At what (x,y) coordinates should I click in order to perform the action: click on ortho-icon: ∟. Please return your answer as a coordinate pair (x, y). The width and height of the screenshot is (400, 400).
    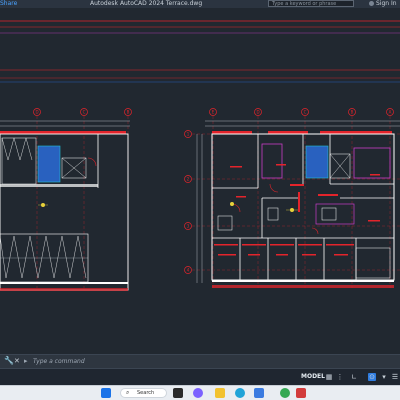
    Looking at the image, I should click on (354, 377).